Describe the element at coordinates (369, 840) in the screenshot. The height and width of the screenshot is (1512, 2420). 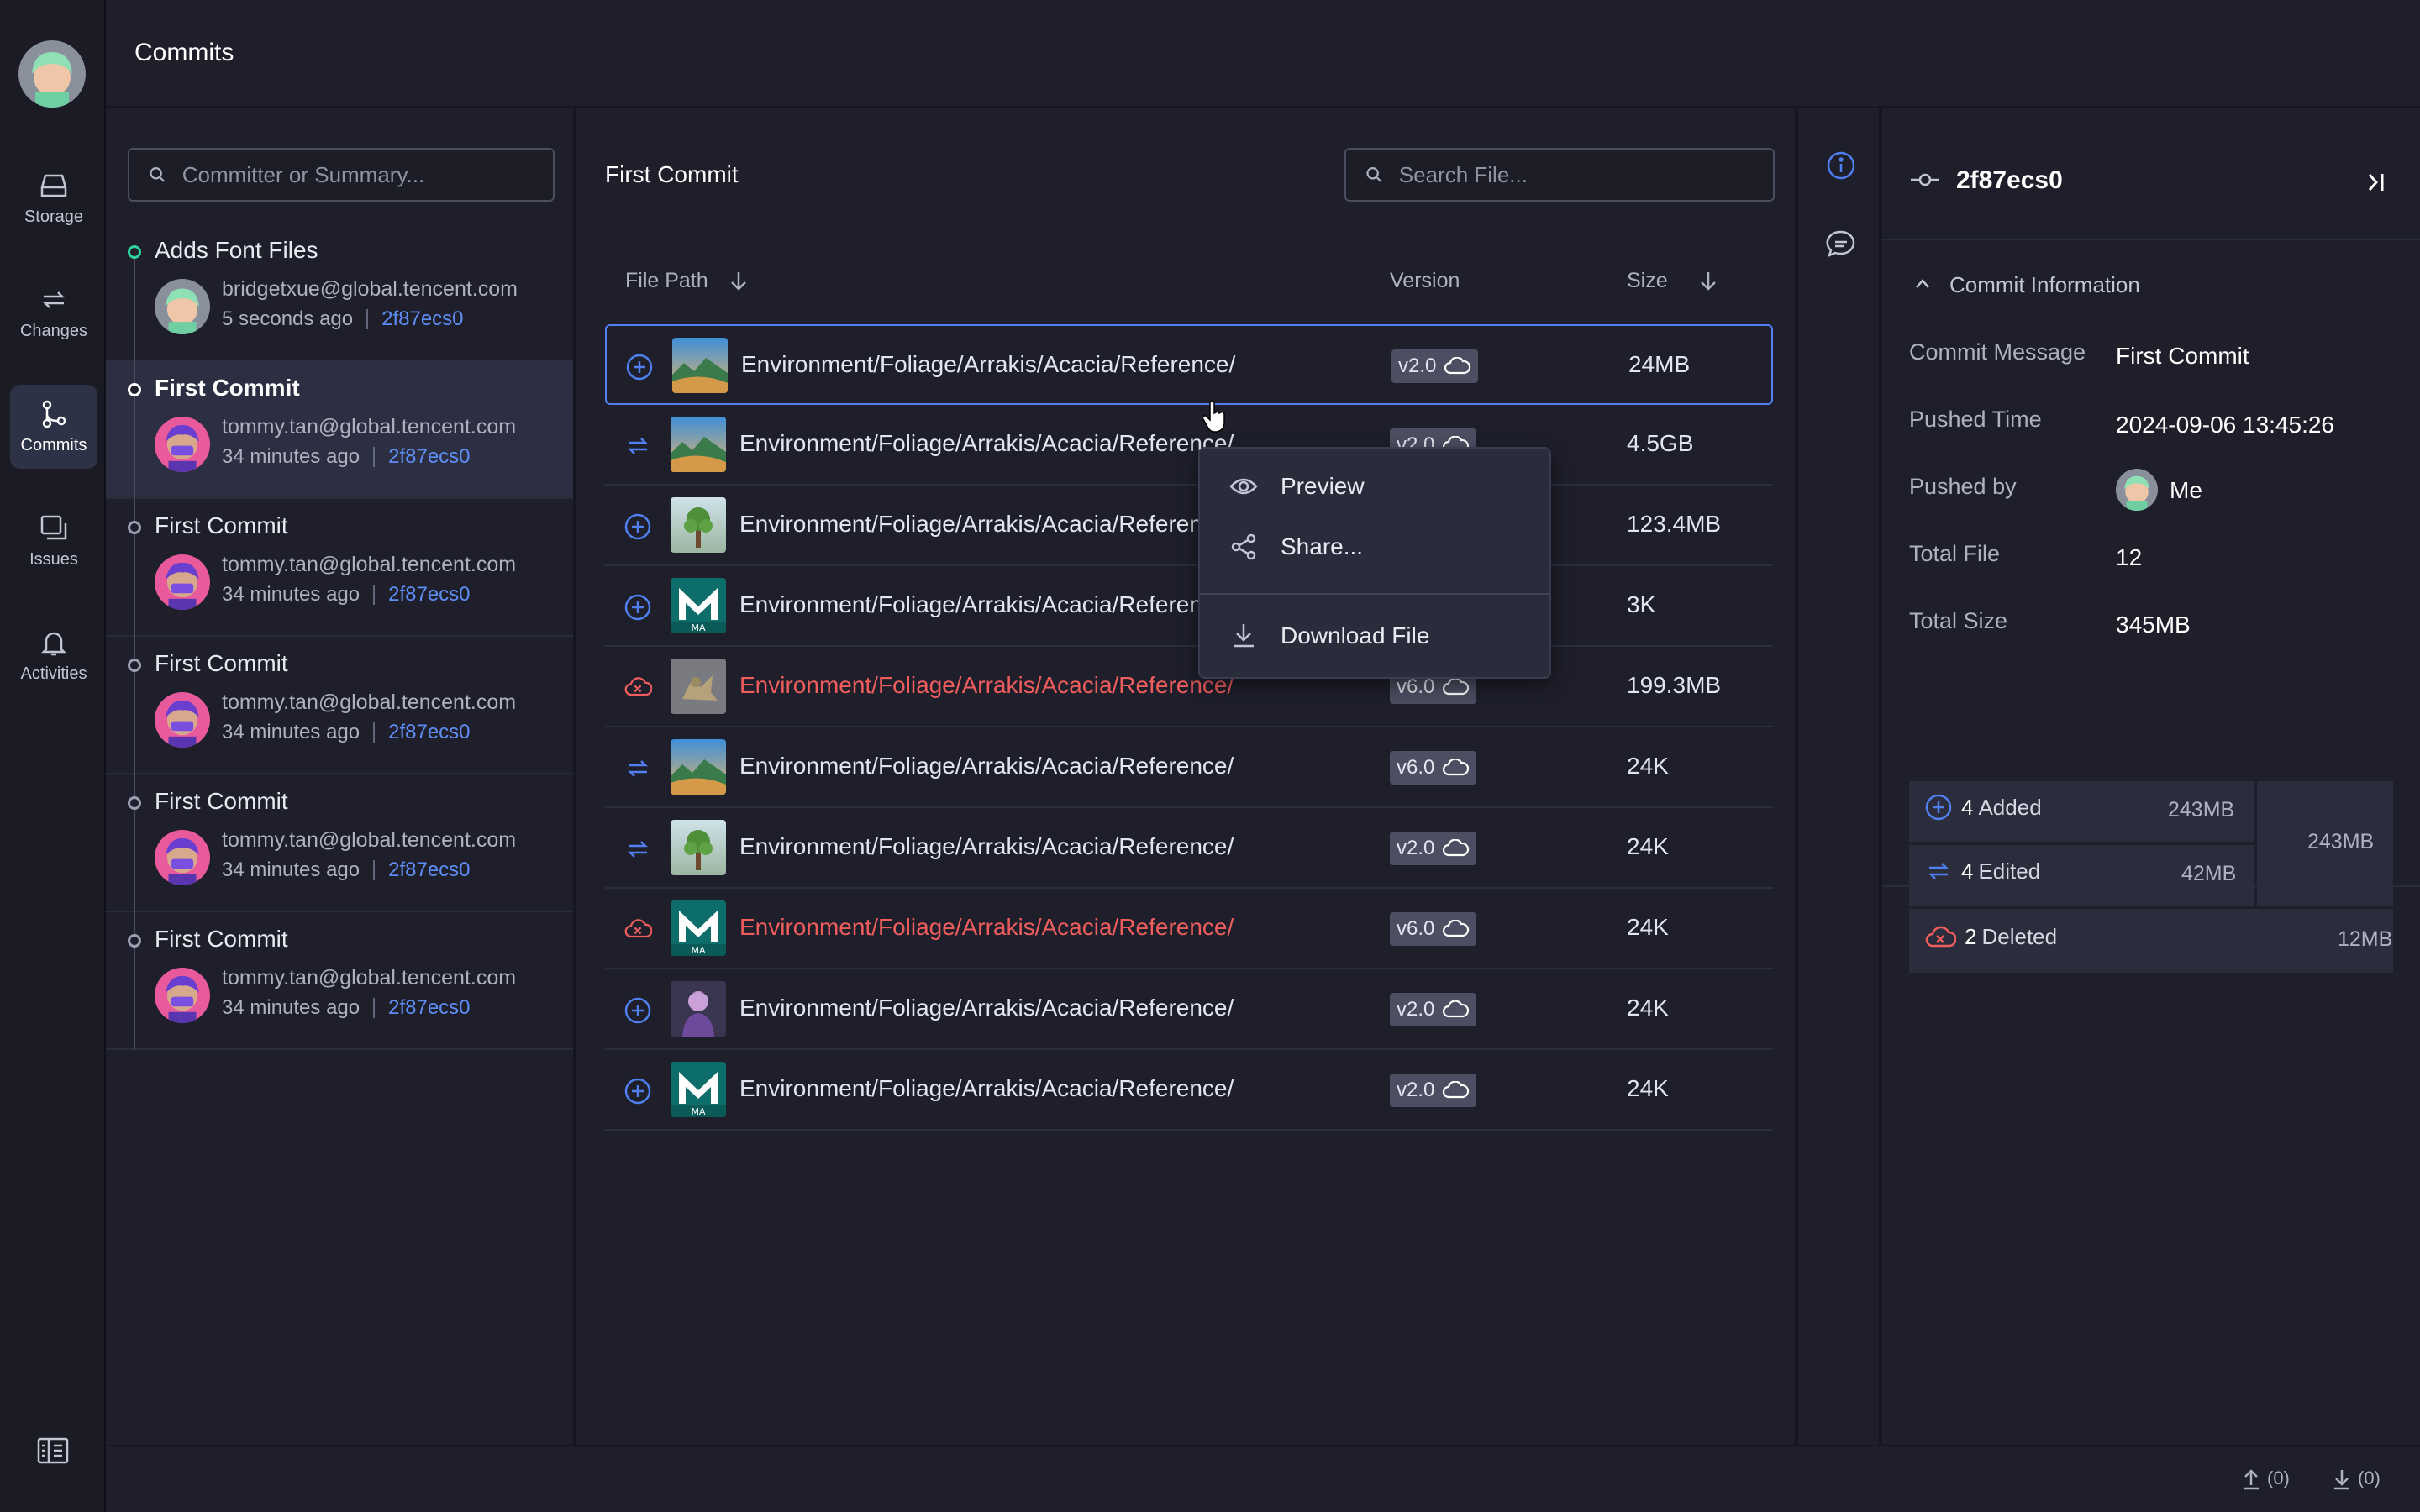
I see `committer-email: tommy.tan@global.tencent.com` at that location.